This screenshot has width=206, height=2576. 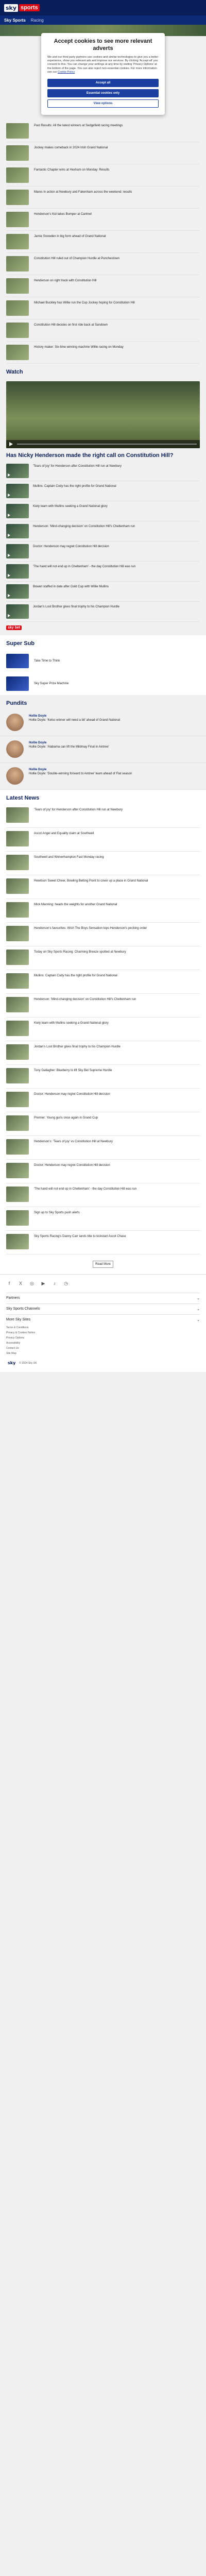 I want to click on view-options-button: View options, so click(x=103, y=103).